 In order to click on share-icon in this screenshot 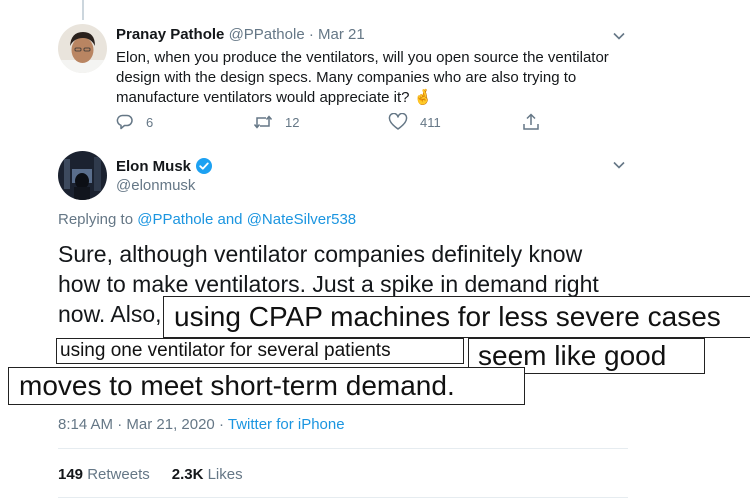, I will do `click(531, 121)`.